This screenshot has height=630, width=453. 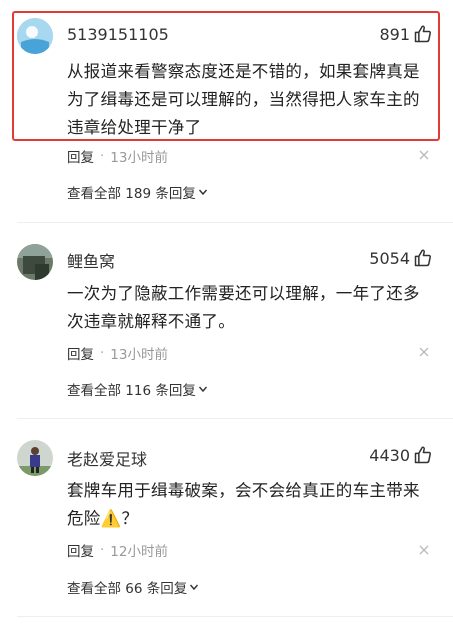 I want to click on username: 老赵爱足球, so click(x=107, y=458).